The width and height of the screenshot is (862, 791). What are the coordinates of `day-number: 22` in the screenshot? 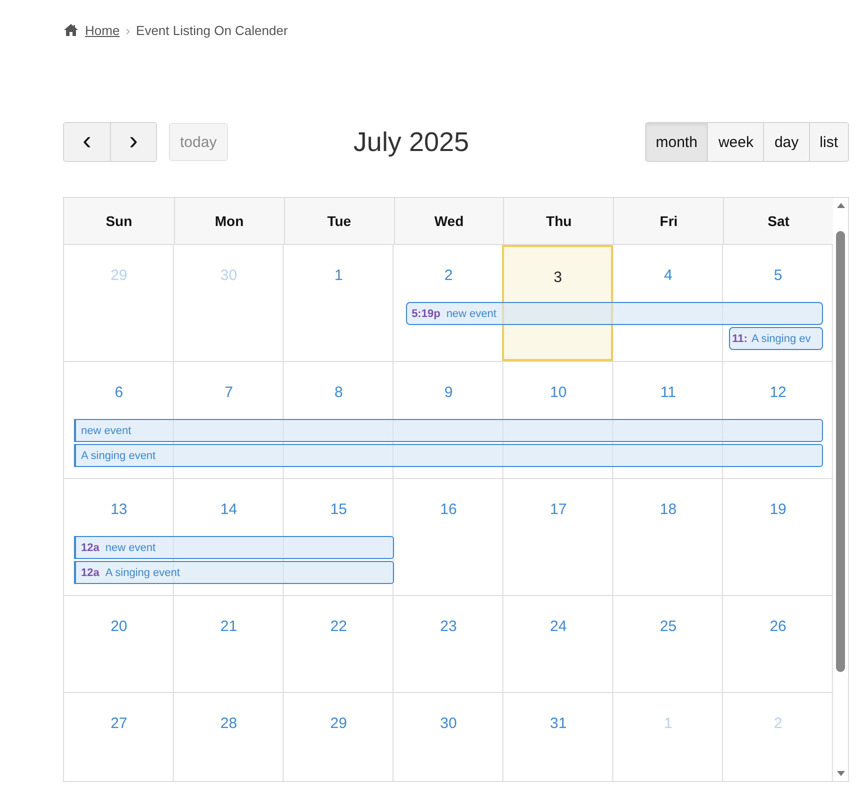 It's located at (338, 627).